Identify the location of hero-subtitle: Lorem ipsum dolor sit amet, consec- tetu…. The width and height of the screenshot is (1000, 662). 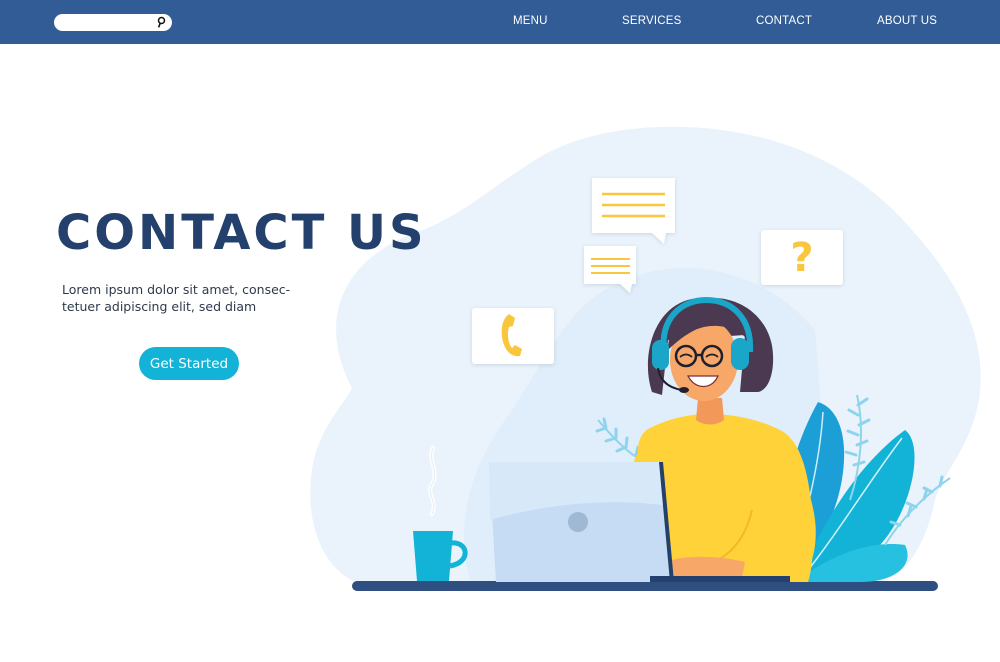
(197, 298).